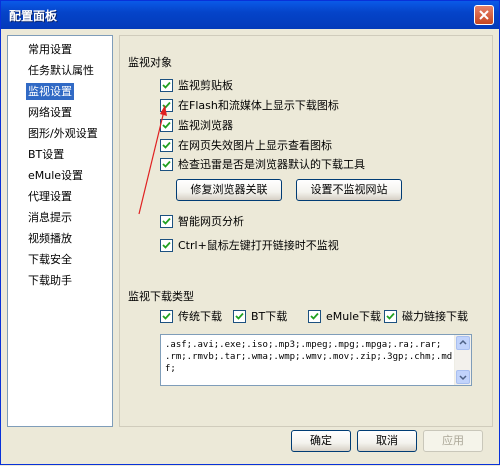 The height and width of the screenshot is (466, 500). What do you see at coordinates (50, 91) in the screenshot?
I see `sidebar-item-monitor: 监视设置` at bounding box center [50, 91].